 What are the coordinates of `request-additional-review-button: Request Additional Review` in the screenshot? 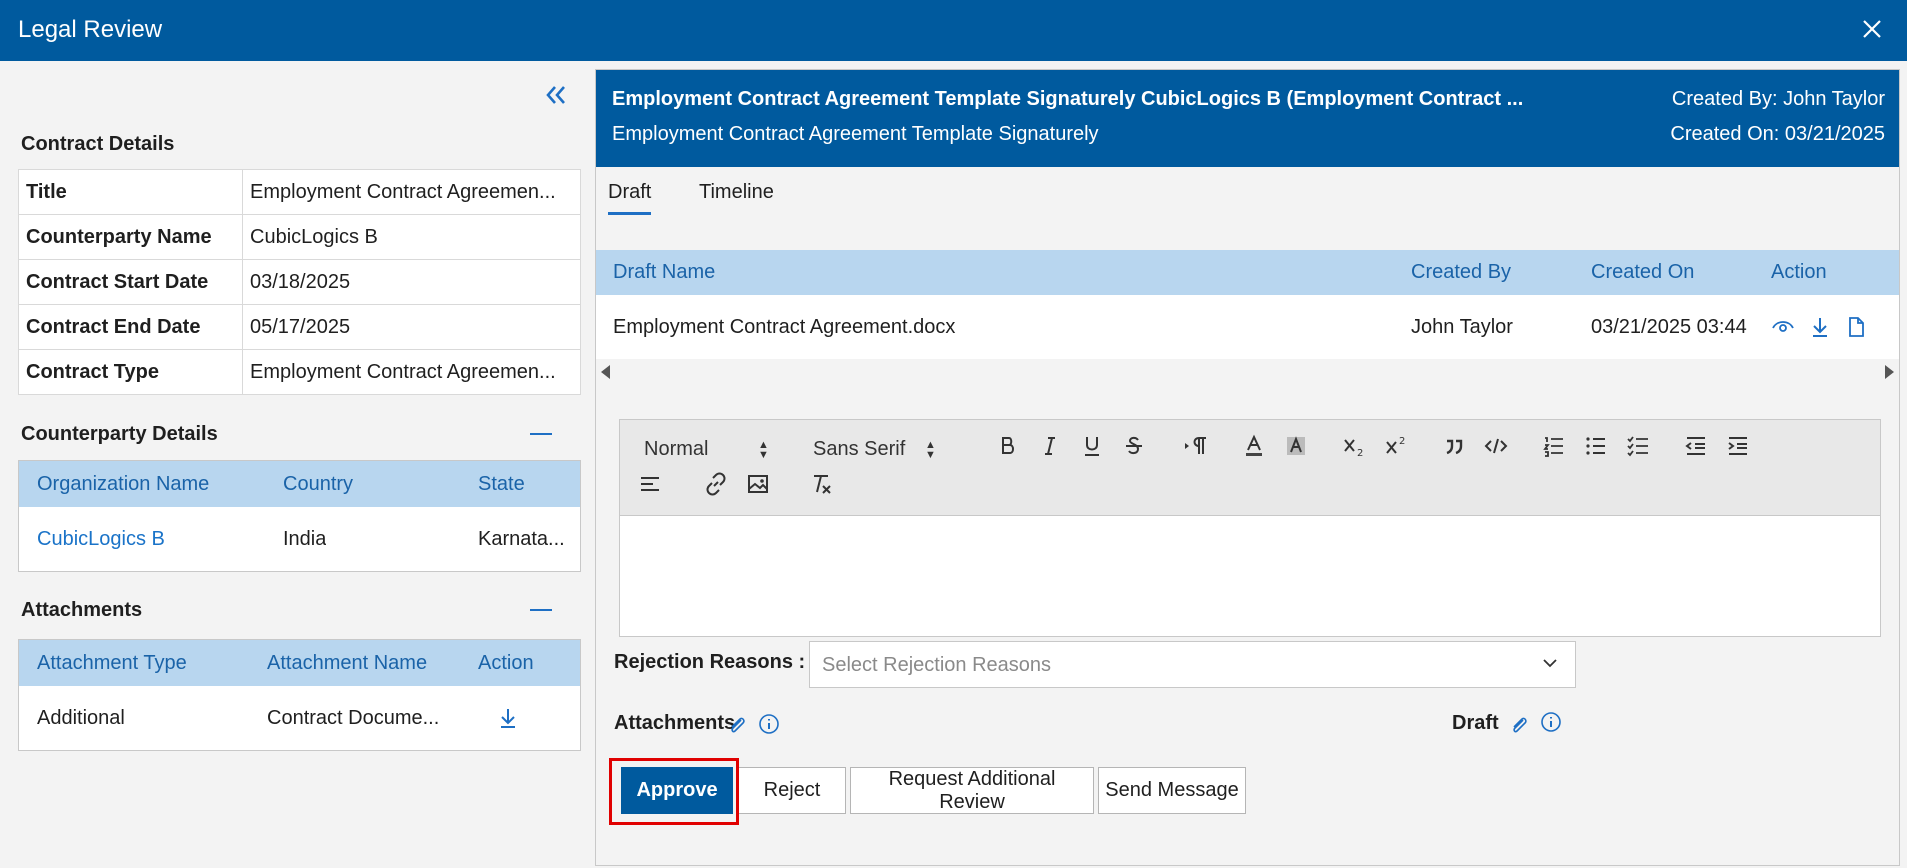 It's located at (972, 790).